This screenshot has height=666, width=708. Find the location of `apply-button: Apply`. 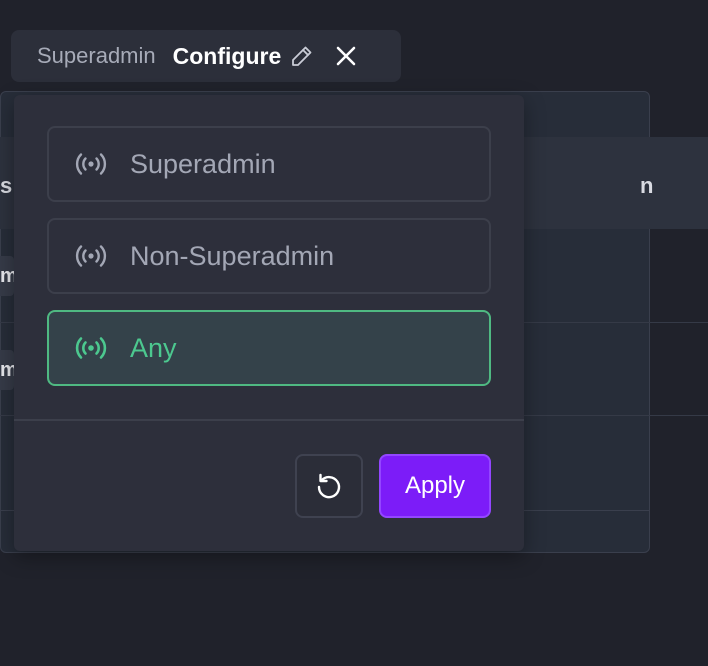

apply-button: Apply is located at coordinates (435, 486).